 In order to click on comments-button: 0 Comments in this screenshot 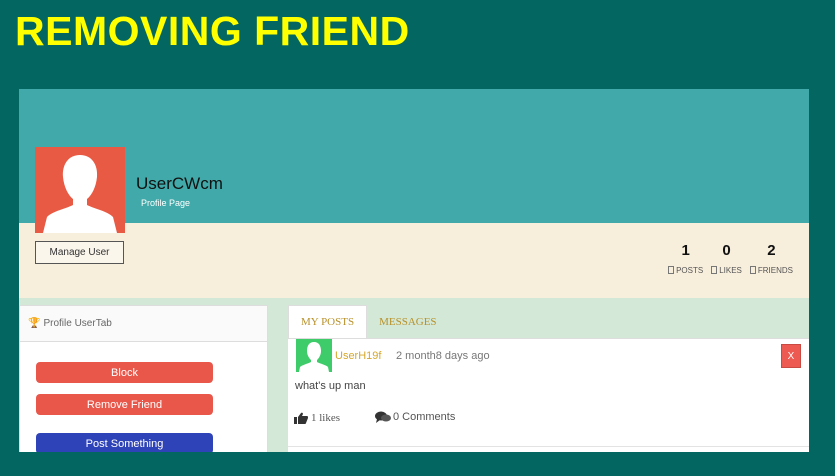, I will do `click(415, 417)`.